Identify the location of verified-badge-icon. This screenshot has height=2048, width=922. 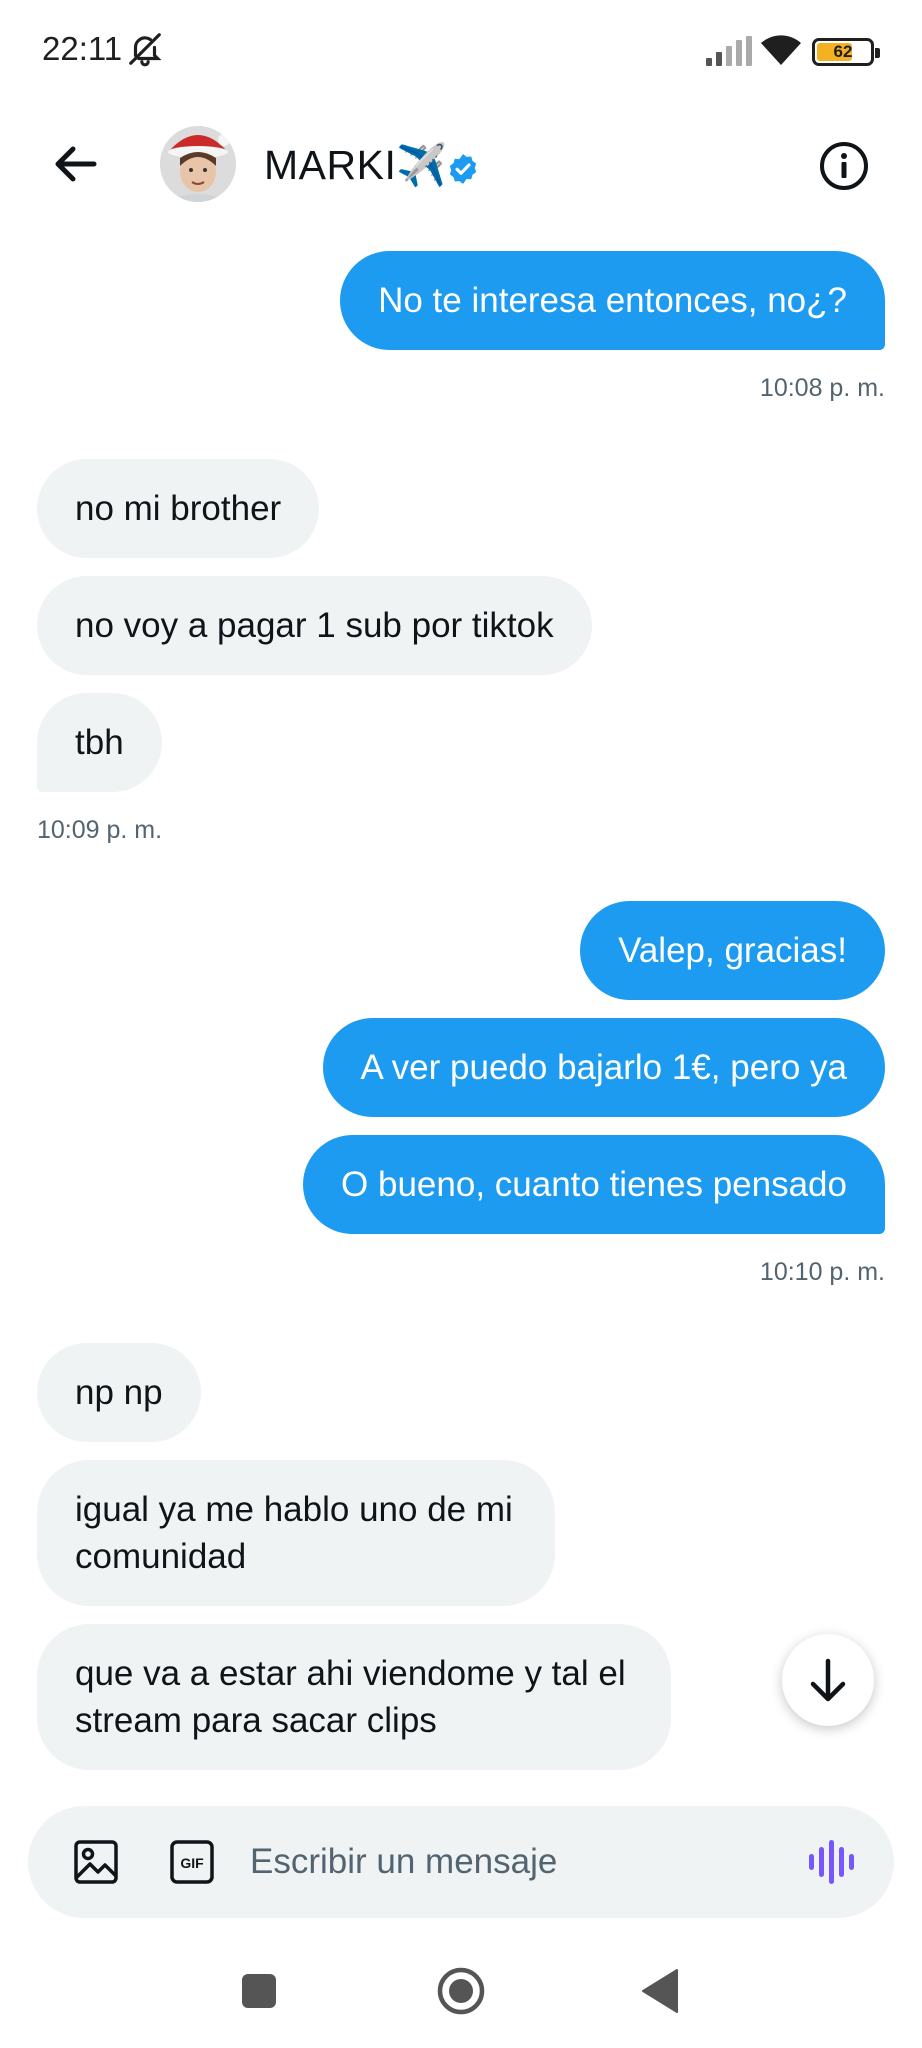
(463, 169).